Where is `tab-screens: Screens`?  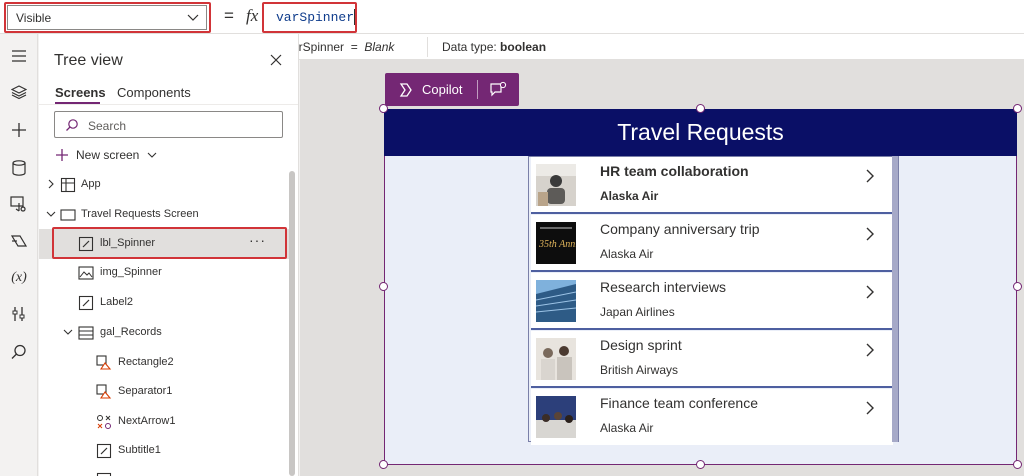 tab-screens: Screens is located at coordinates (80, 92).